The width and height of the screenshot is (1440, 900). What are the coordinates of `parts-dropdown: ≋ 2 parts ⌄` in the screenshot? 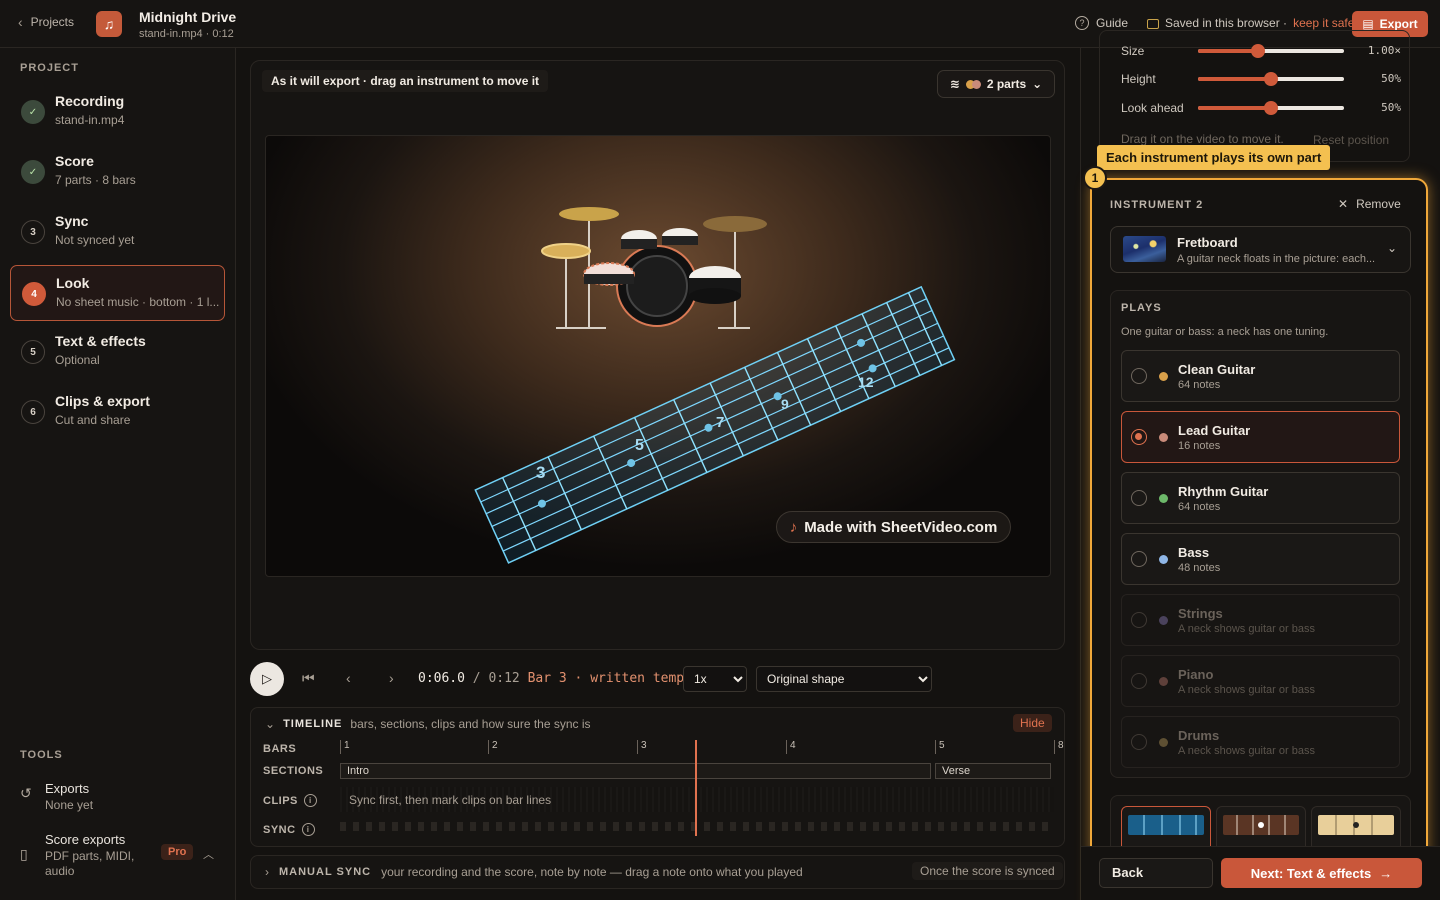 It's located at (996, 84).